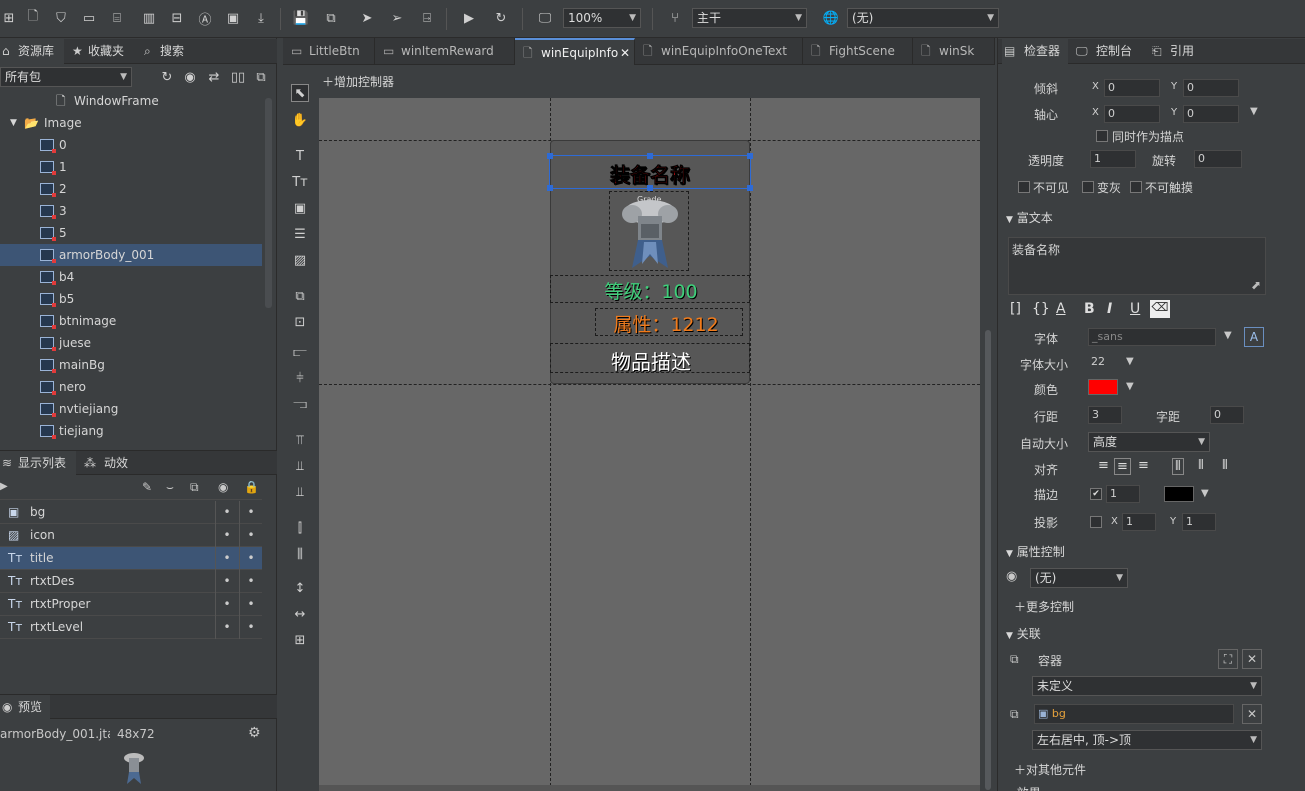 The width and height of the screenshot is (1305, 791). What do you see at coordinates (1023, 787) in the screenshot?
I see `effect-section: ▼ 效果` at bounding box center [1023, 787].